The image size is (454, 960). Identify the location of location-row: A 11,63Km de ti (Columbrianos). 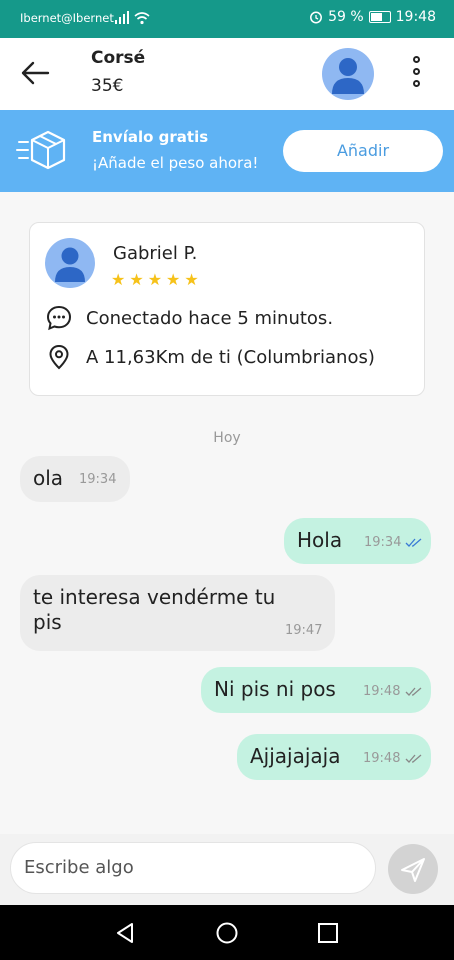
(210, 357).